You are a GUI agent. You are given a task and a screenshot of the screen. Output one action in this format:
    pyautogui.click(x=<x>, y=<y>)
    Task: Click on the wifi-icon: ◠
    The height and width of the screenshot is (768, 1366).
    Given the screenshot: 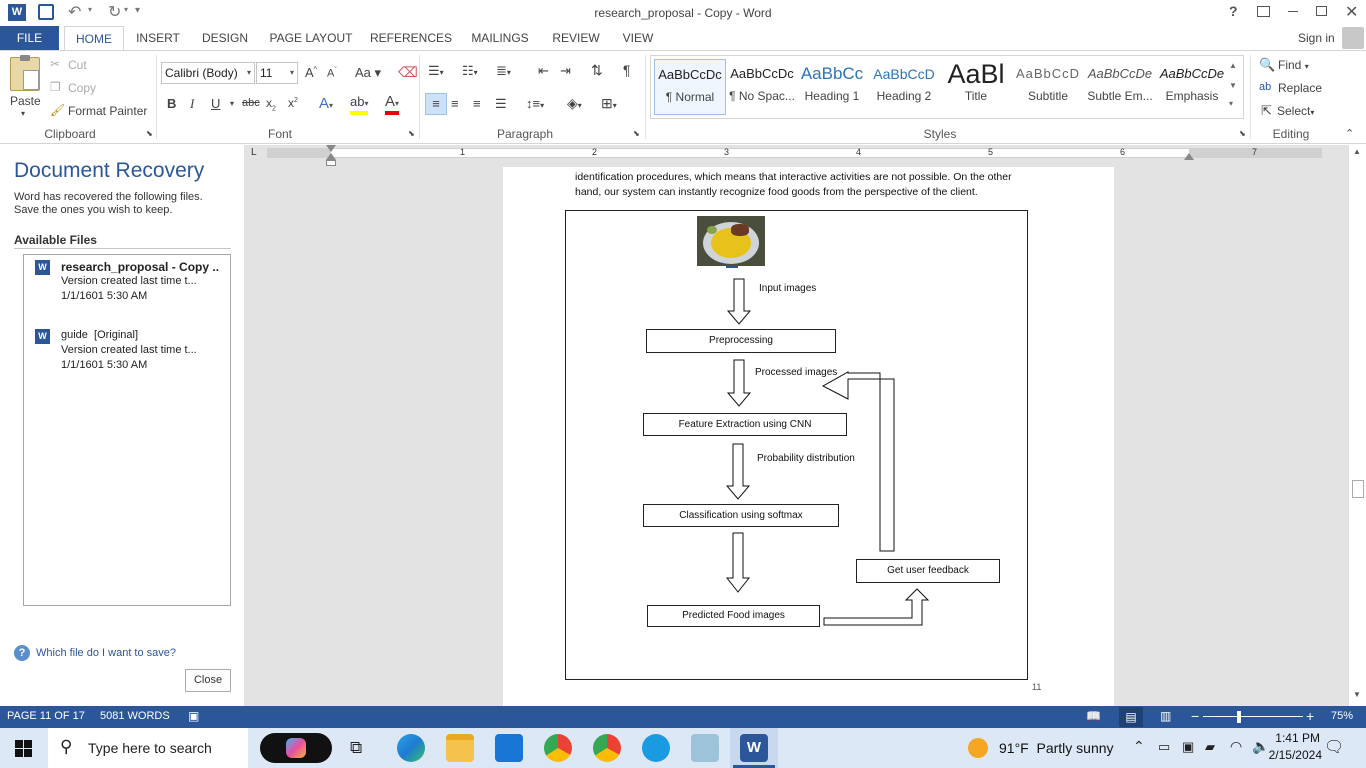 What is the action you would take?
    pyautogui.click(x=1236, y=746)
    